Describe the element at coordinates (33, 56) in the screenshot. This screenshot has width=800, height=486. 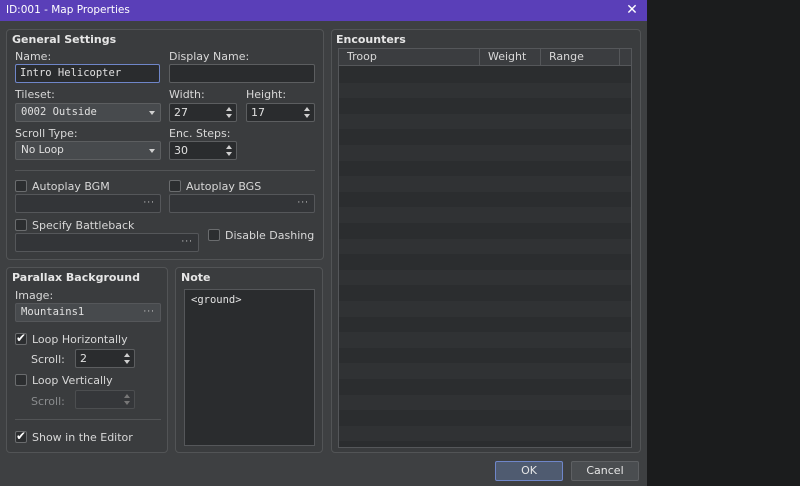
I see `name-label: Name:` at that location.